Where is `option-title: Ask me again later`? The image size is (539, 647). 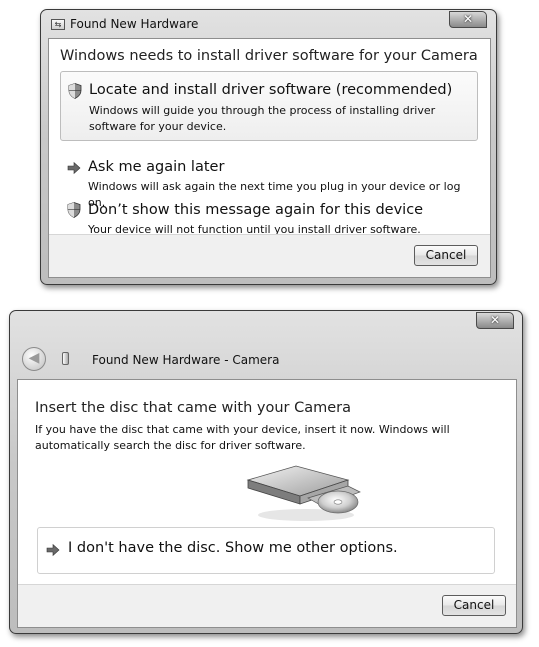 option-title: Ask me again later is located at coordinates (156, 167).